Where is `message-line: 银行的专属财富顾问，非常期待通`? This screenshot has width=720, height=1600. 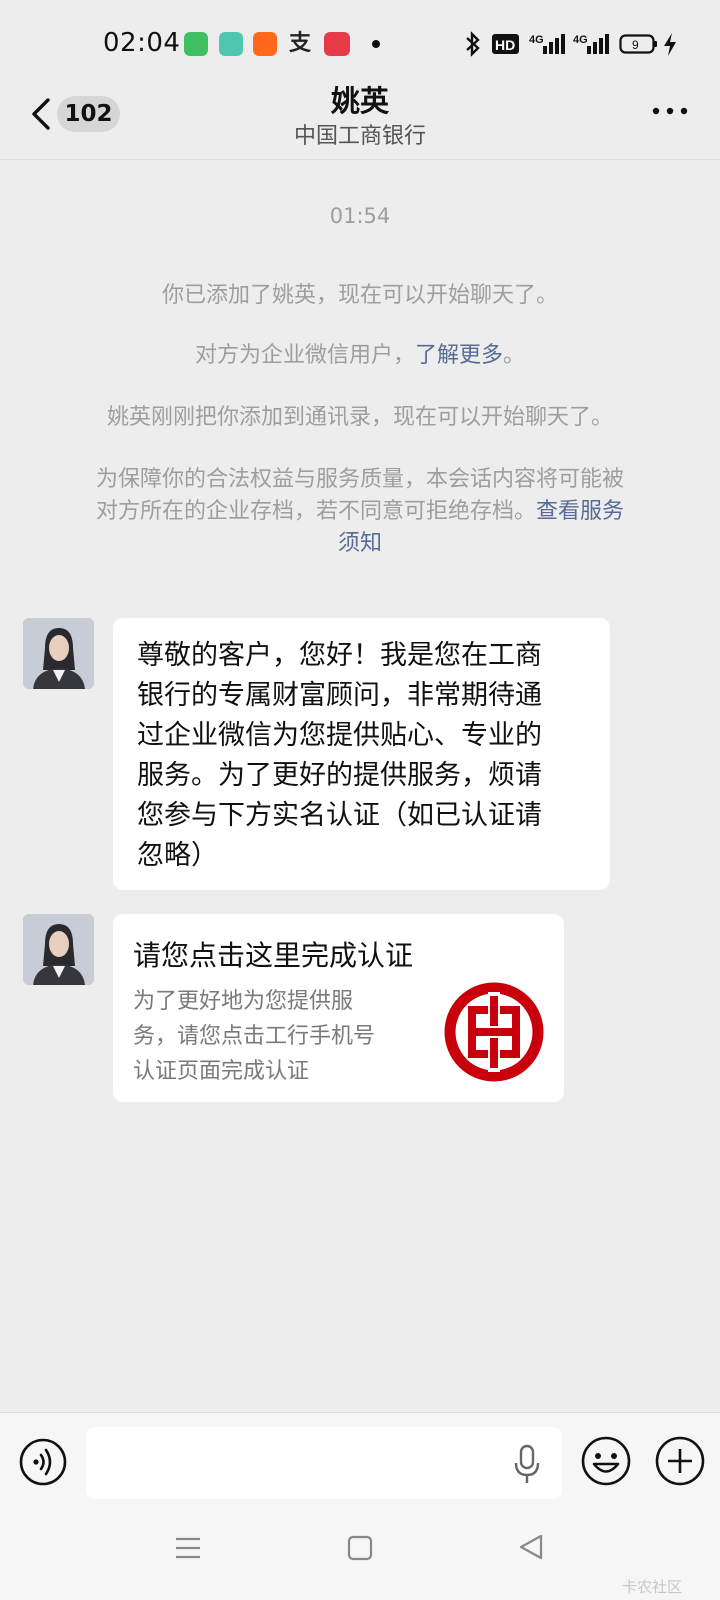
message-line: 银行的专属财富顾问，非常期待通 is located at coordinates (339, 695).